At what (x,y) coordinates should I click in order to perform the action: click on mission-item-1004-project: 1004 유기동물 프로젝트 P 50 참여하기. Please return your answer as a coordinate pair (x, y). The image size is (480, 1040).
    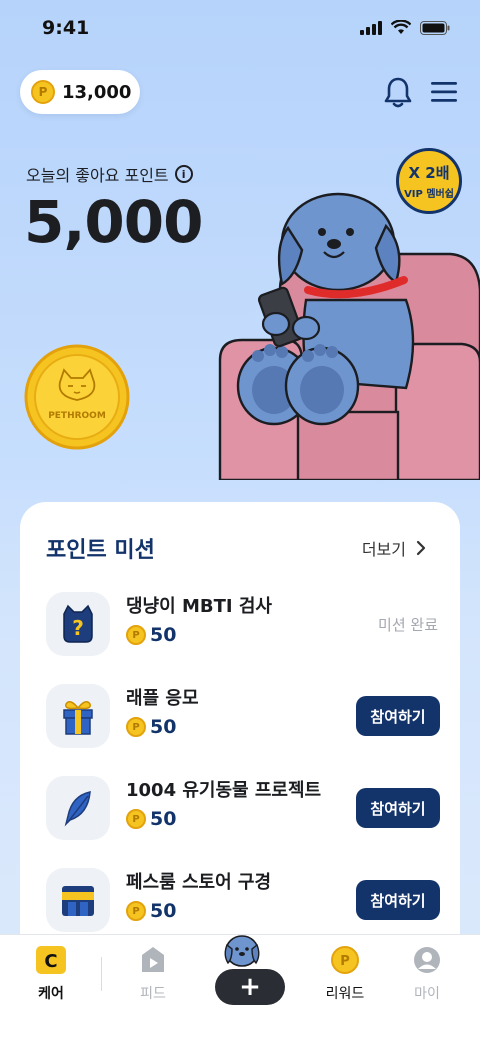
    Looking at the image, I should click on (243, 809).